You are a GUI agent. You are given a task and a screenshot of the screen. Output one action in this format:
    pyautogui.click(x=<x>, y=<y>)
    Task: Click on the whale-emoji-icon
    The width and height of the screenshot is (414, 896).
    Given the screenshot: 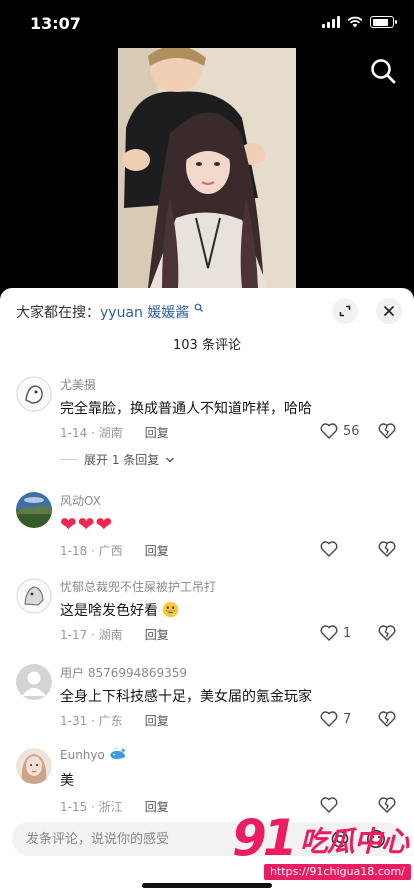 What is the action you would take?
    pyautogui.click(x=117, y=753)
    